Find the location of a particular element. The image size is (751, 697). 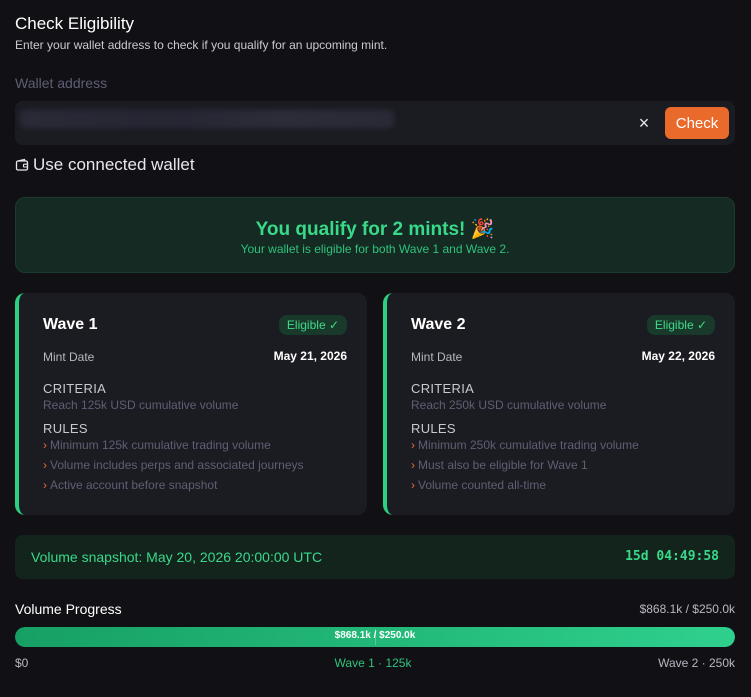

criteria-text: Reach 125k USD cumulative volume is located at coordinates (141, 405).